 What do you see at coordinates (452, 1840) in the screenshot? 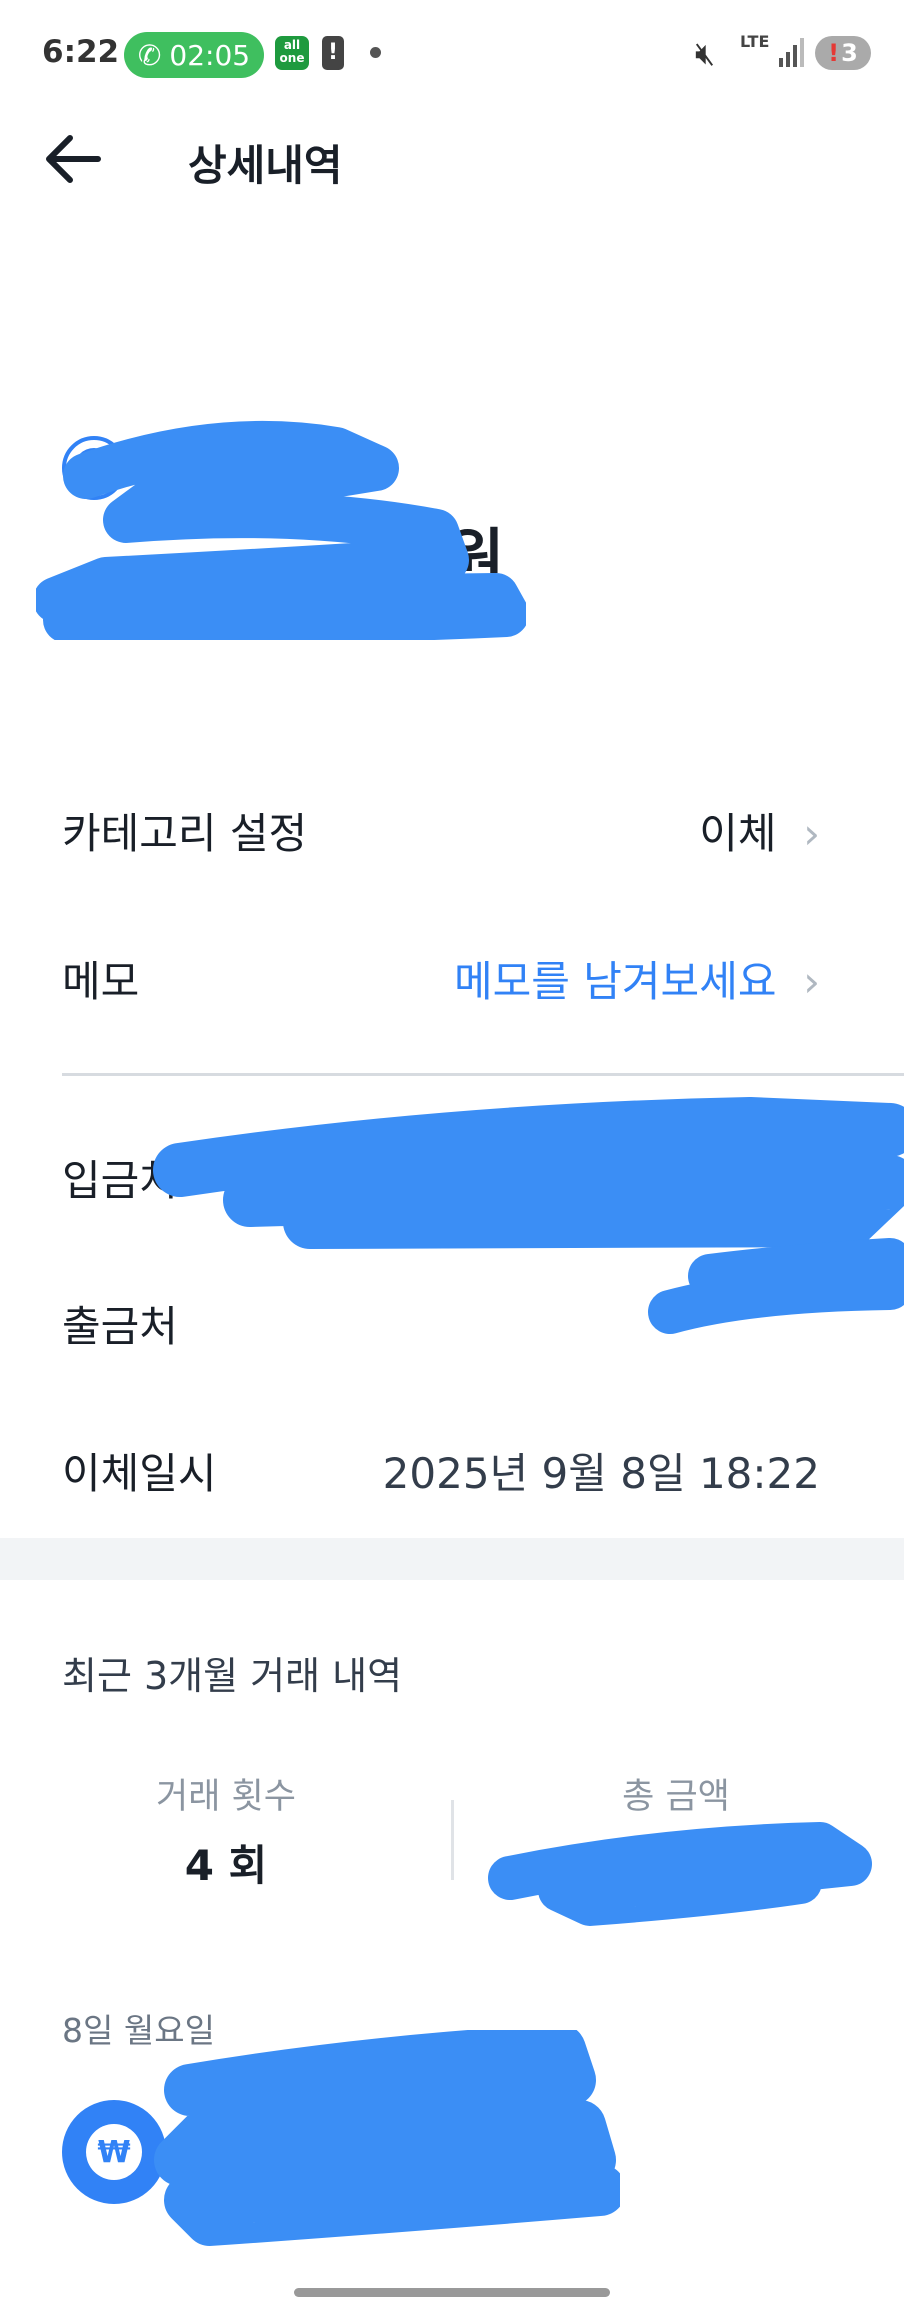
I see `stats-divider` at bounding box center [452, 1840].